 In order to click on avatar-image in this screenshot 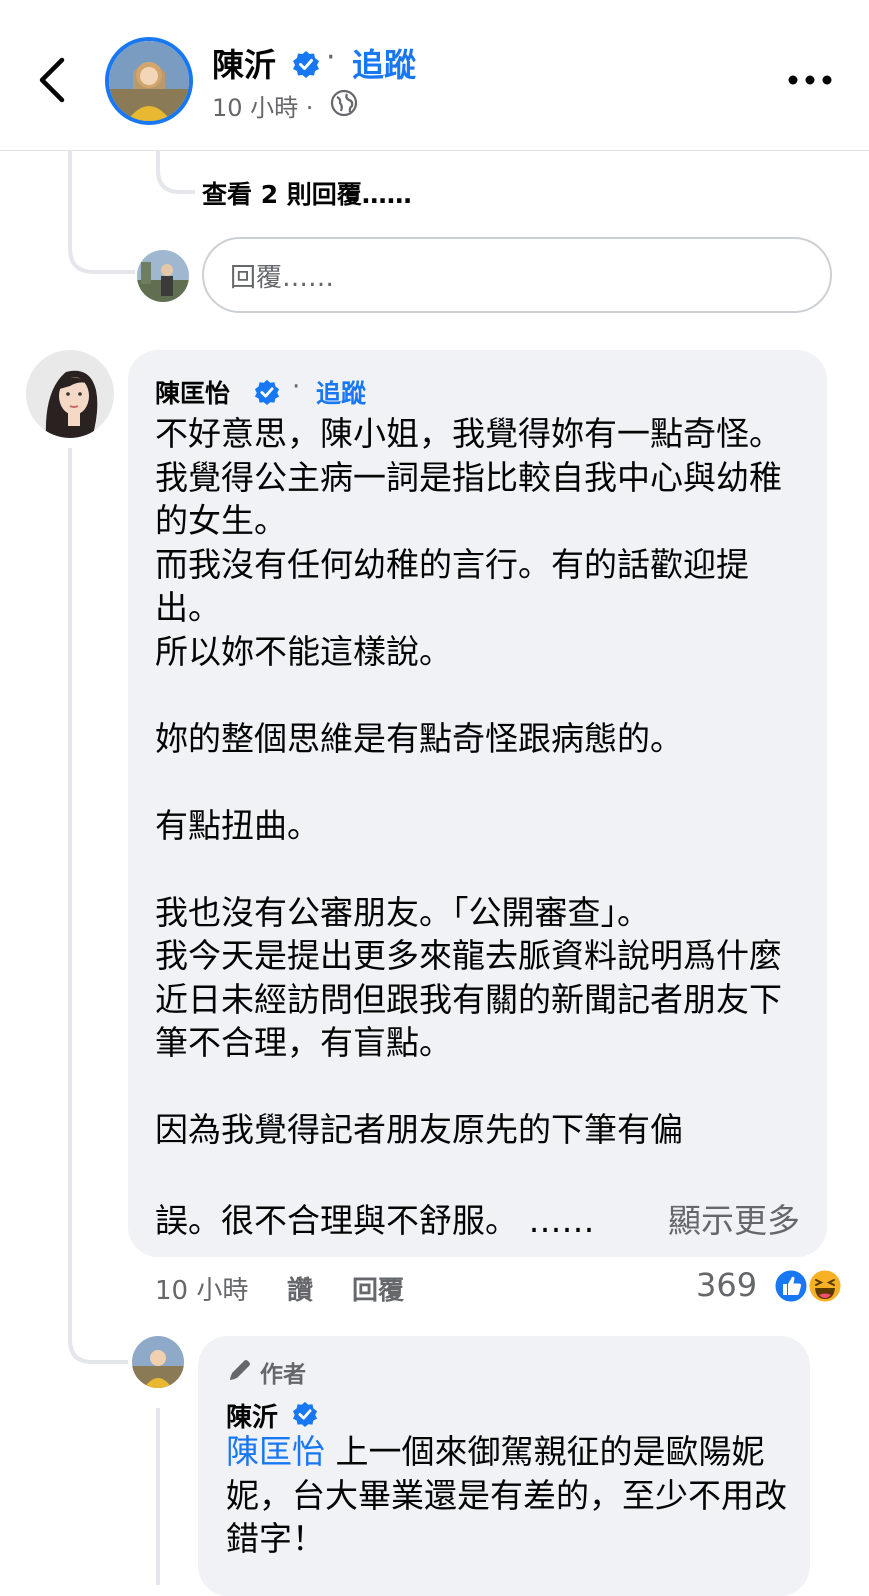, I will do `click(149, 81)`.